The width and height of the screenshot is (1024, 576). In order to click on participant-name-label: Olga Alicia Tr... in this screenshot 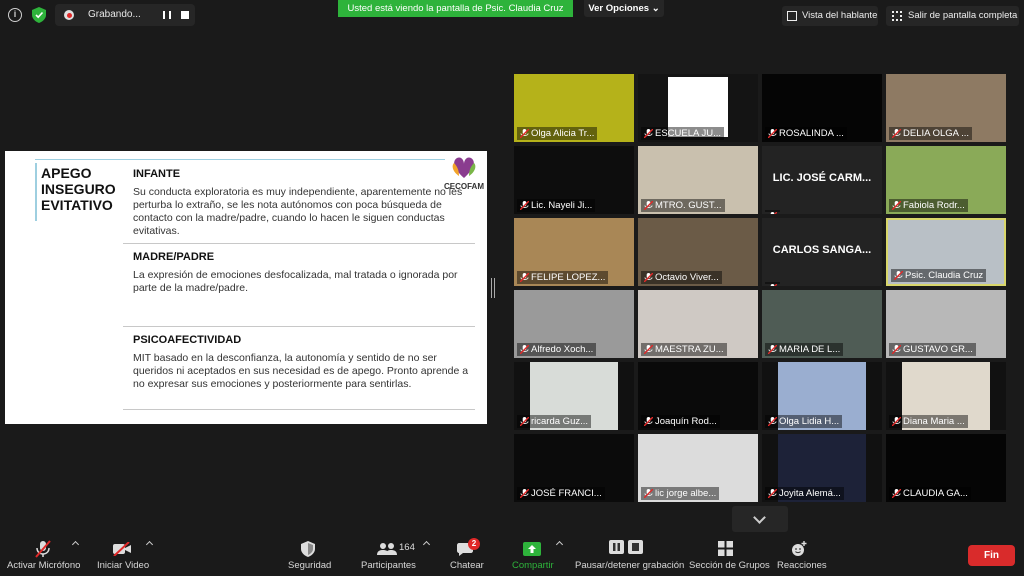, I will do `click(557, 133)`.